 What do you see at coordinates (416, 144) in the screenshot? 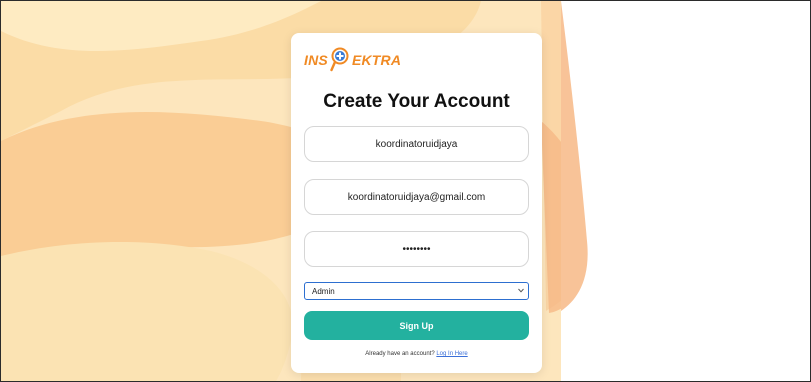
I see `username-field` at bounding box center [416, 144].